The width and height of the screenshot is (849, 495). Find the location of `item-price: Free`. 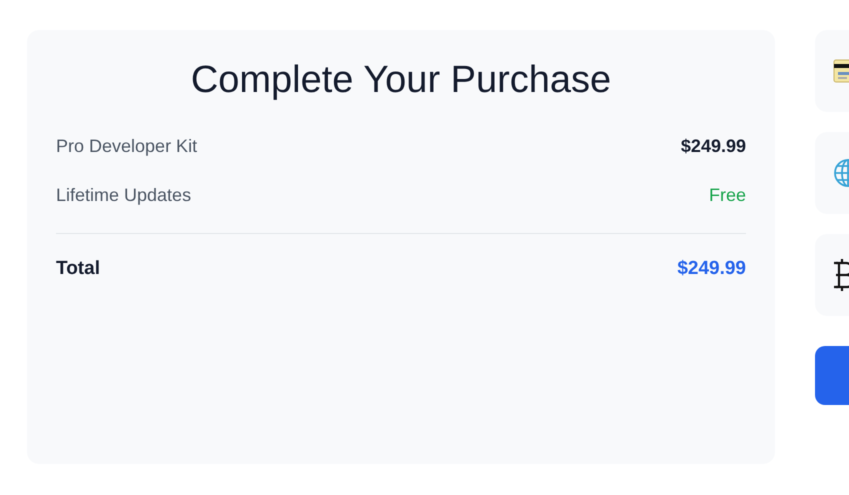

item-price: Free is located at coordinates (727, 196).